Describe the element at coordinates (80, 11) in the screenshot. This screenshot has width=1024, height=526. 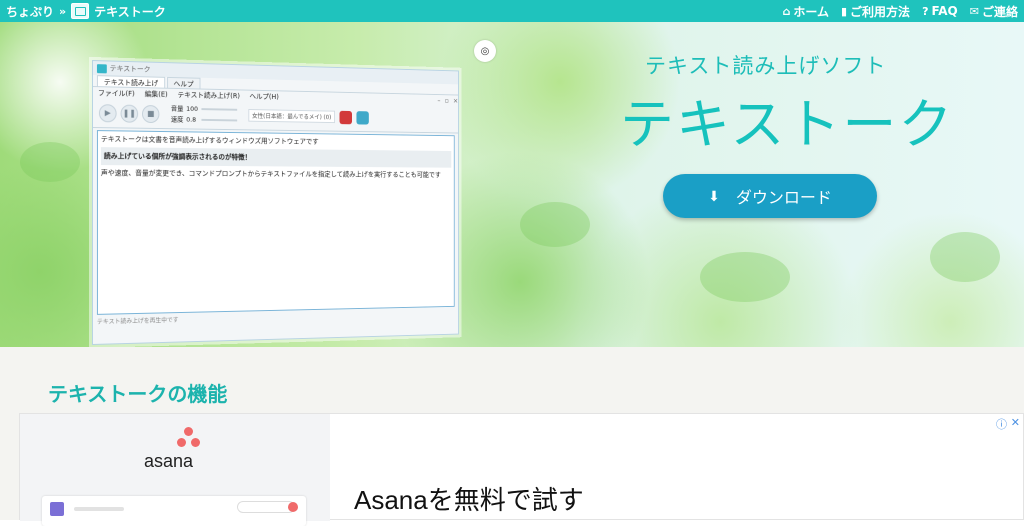
I see `app-logo-icon` at that location.